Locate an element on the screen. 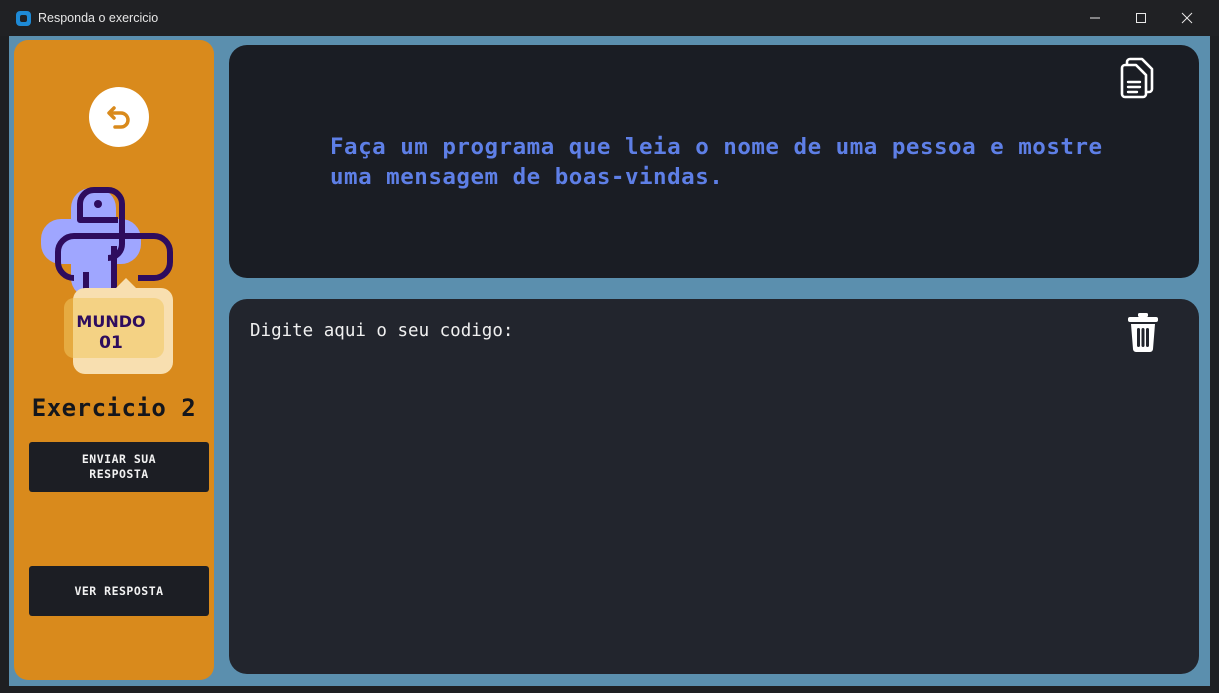  maximize-button is located at coordinates (1141, 18).